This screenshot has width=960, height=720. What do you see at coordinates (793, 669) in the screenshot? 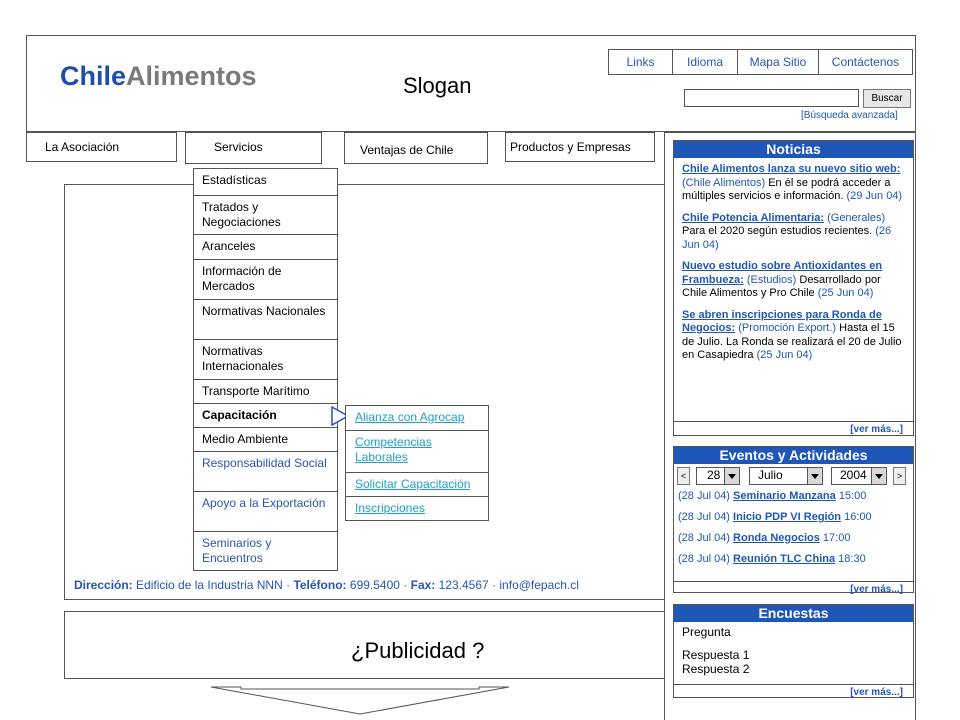
I see `poll-answer-2: Respuesta 2` at bounding box center [793, 669].